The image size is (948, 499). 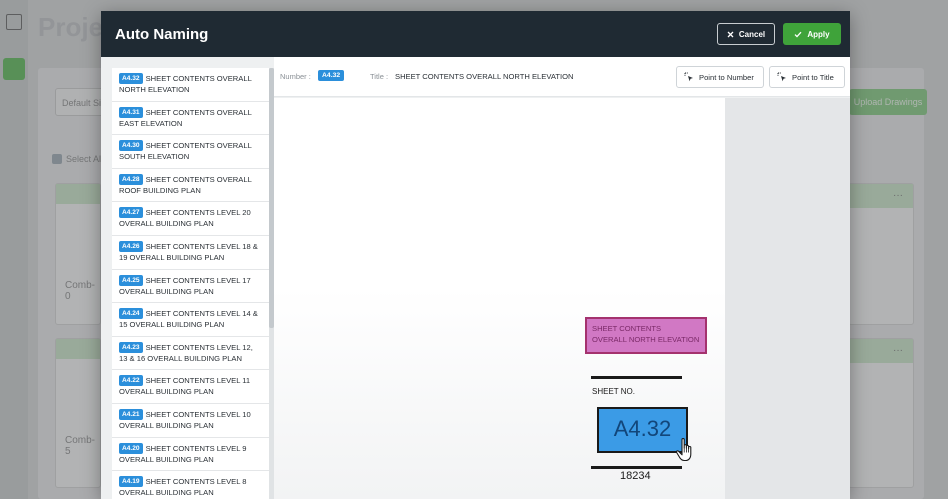 I want to click on hand-pointer-icon, so click(x=683, y=450).